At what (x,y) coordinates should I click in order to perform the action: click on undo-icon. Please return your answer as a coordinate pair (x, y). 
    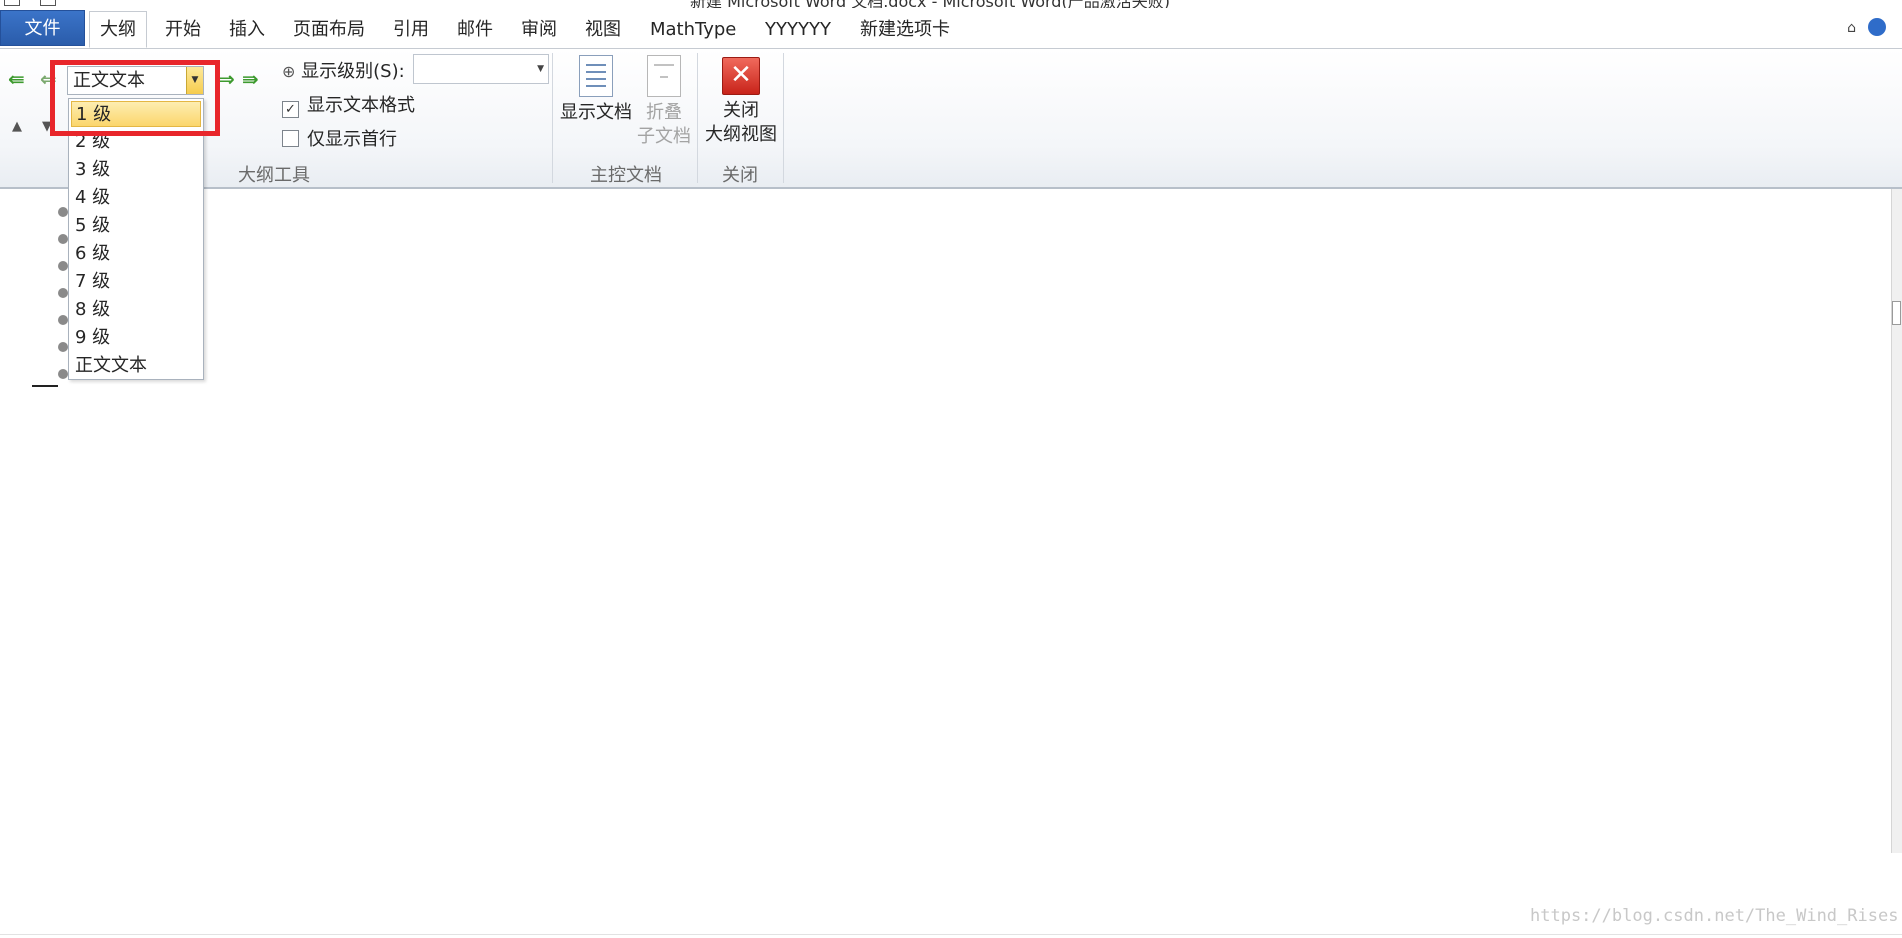
    Looking at the image, I should click on (48, 3).